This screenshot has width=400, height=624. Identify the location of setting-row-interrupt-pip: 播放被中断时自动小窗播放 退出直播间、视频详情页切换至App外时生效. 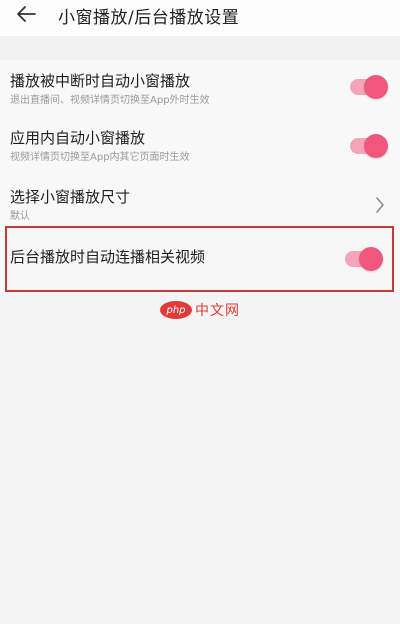
(200, 89).